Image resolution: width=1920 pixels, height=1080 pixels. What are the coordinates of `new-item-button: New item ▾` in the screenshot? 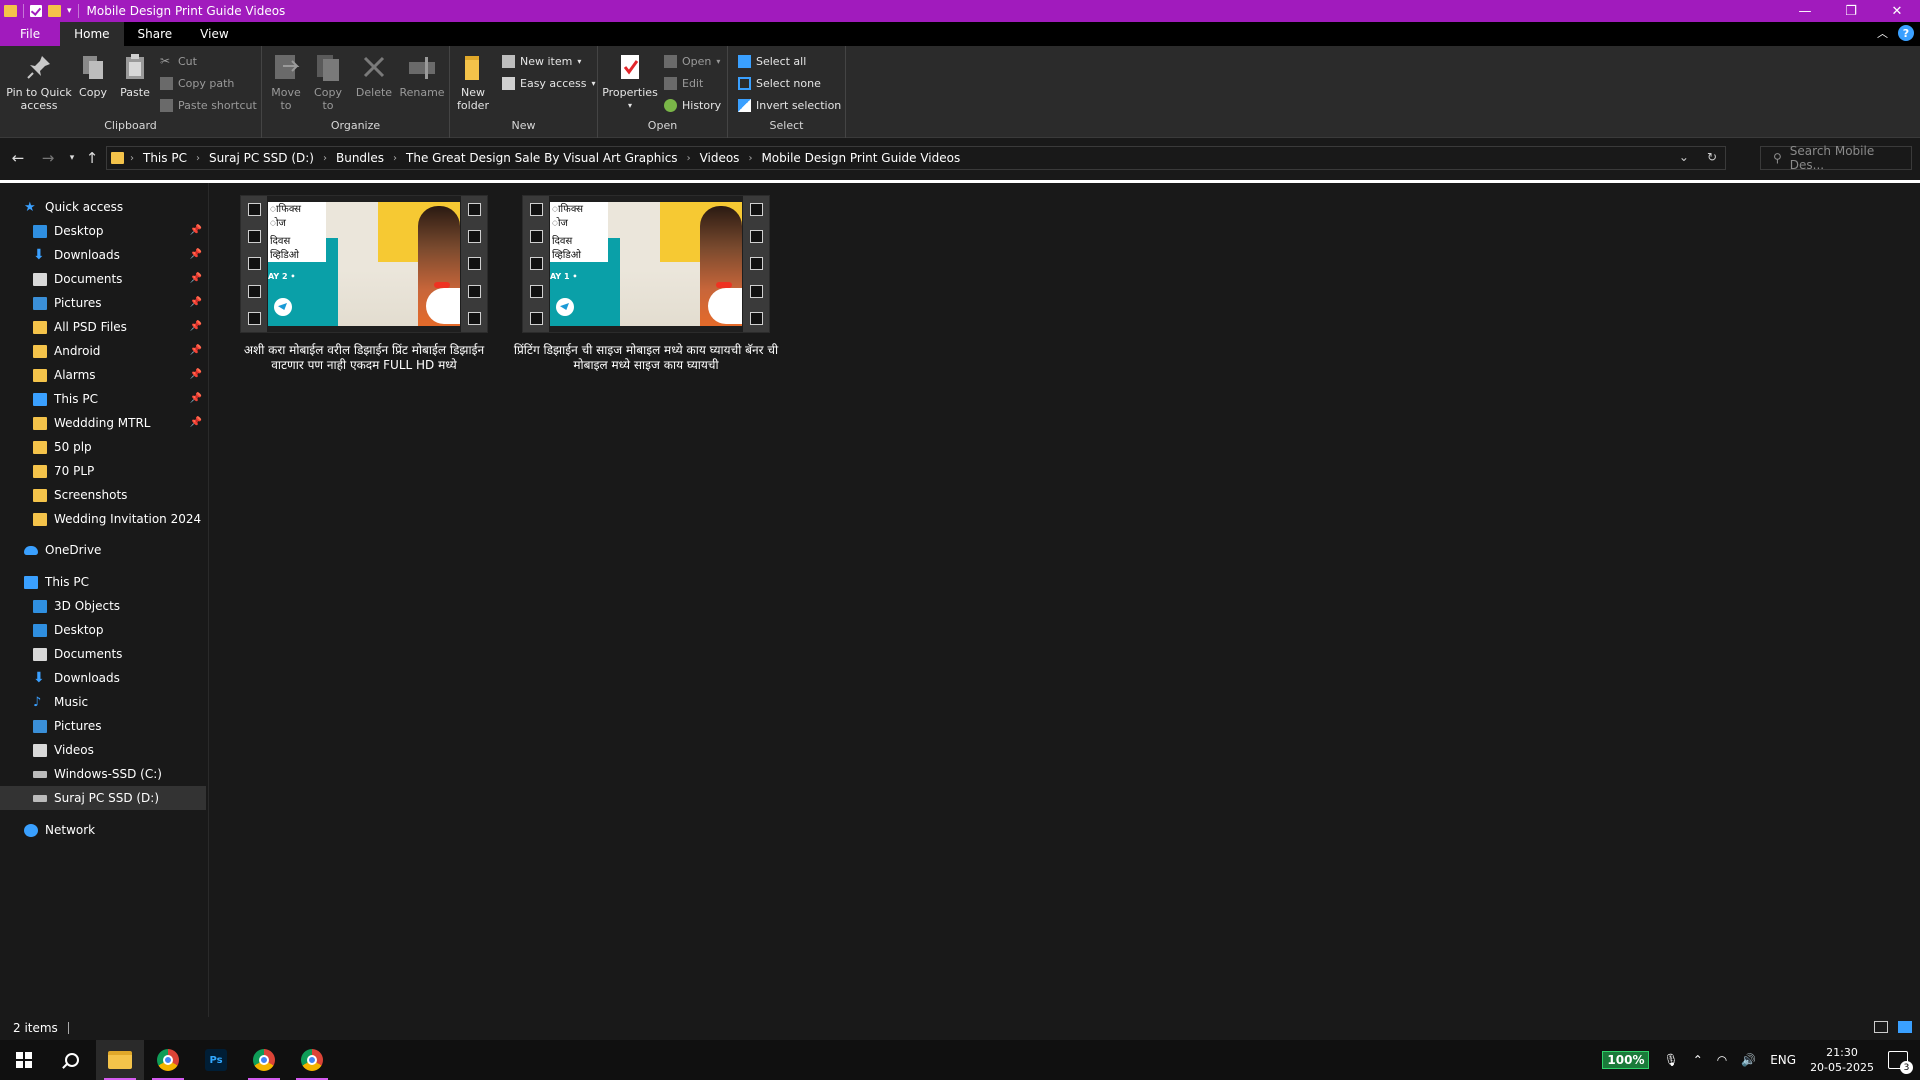 It's located at (541, 61).